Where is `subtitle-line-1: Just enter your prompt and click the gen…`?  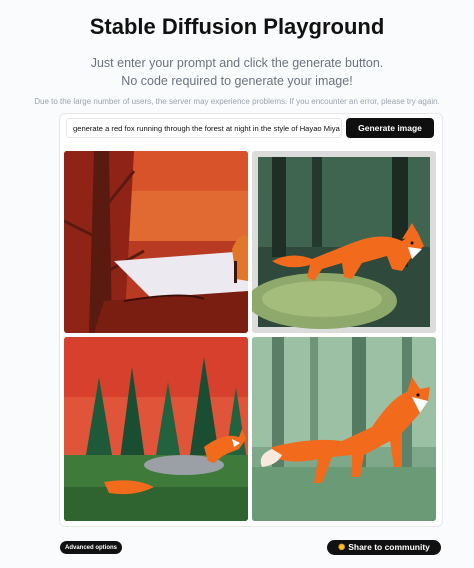 subtitle-line-1: Just enter your prompt and click the gen… is located at coordinates (237, 63).